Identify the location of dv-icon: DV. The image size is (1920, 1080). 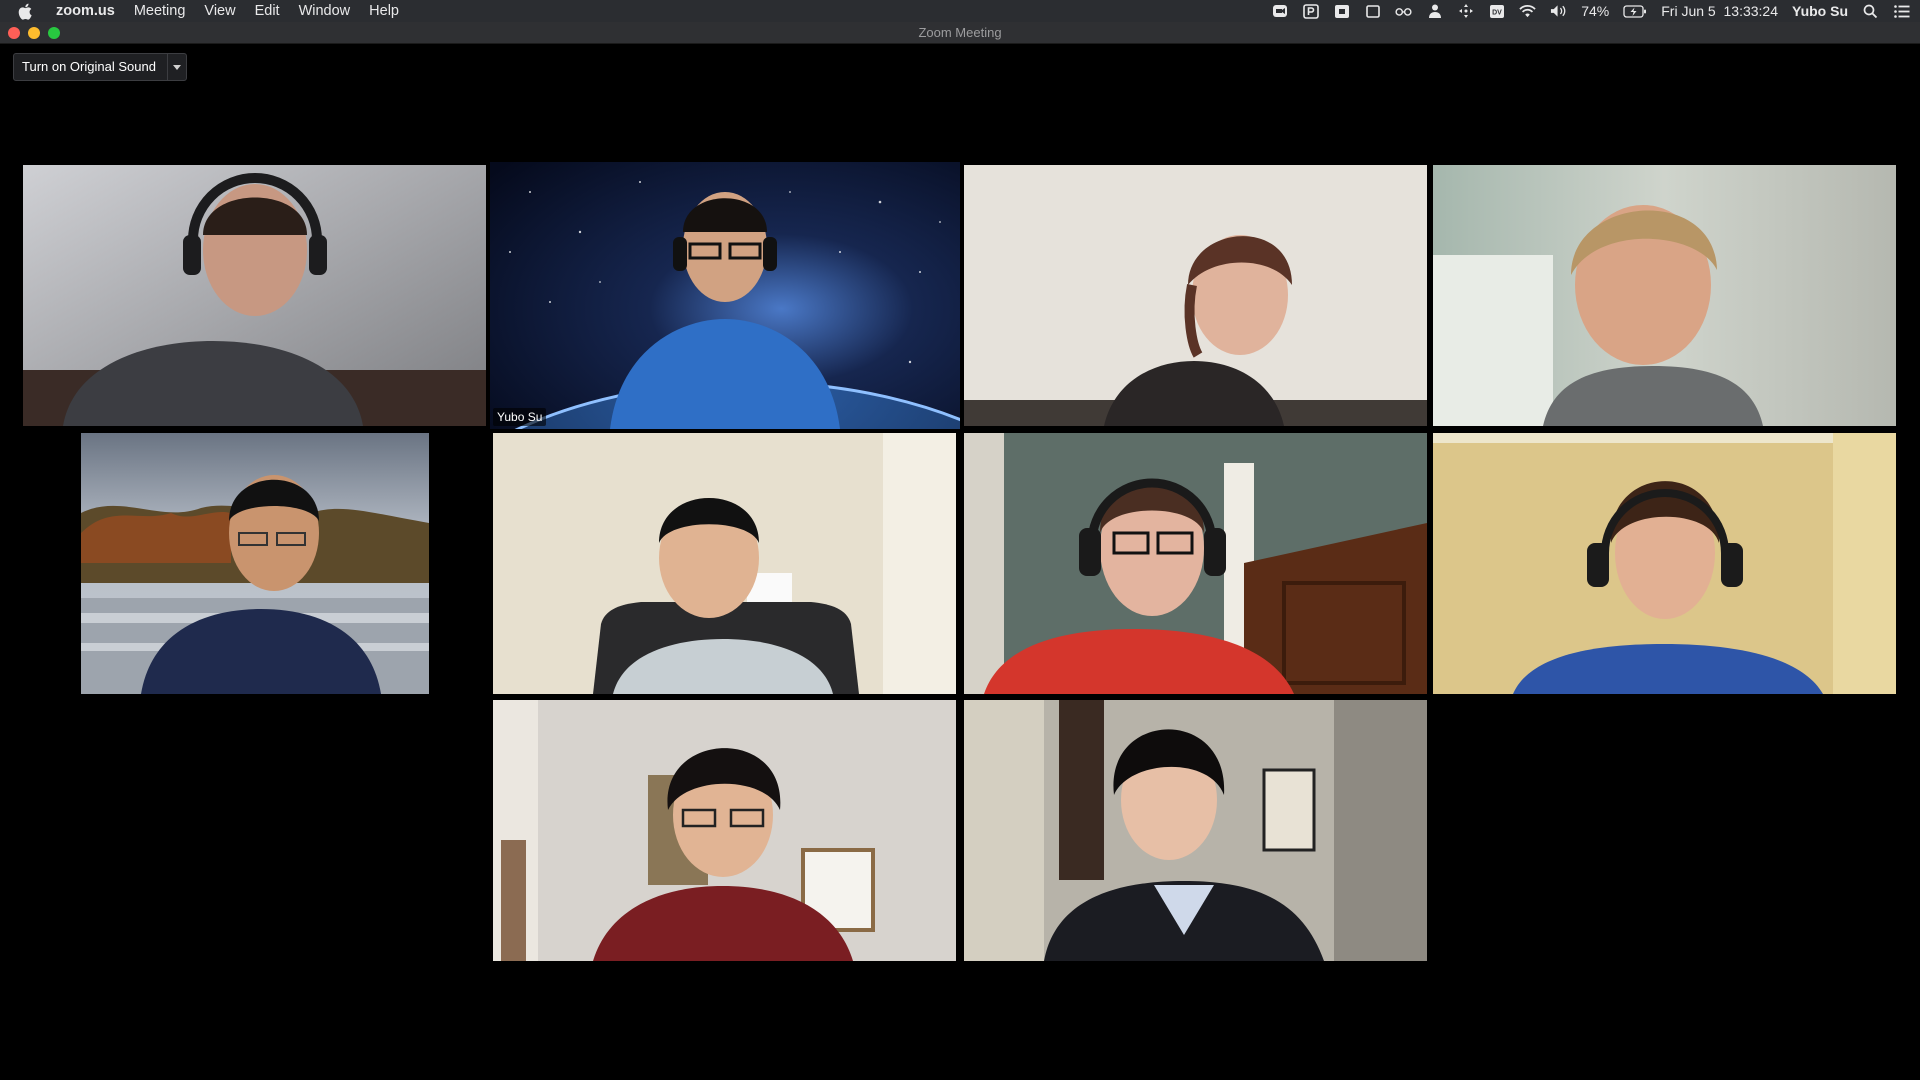
(1496, 11).